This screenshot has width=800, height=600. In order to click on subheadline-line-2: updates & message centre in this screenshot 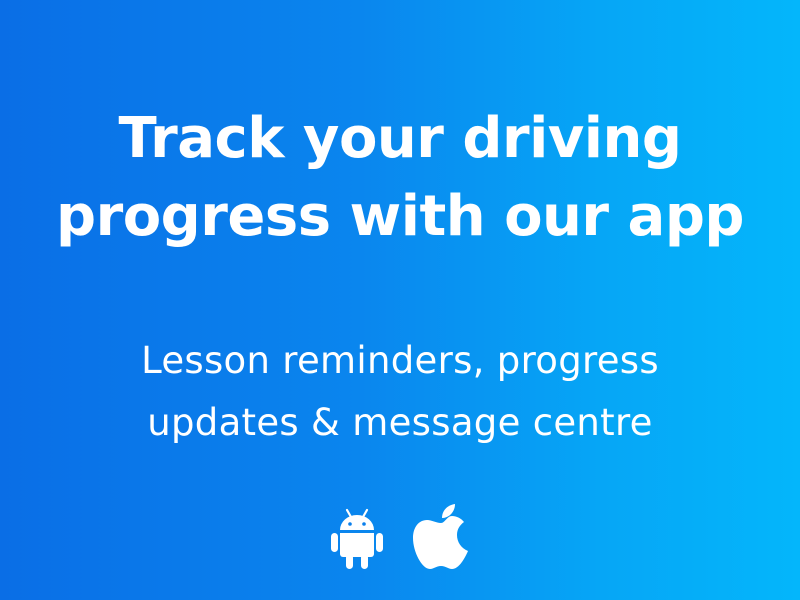, I will do `click(400, 422)`.